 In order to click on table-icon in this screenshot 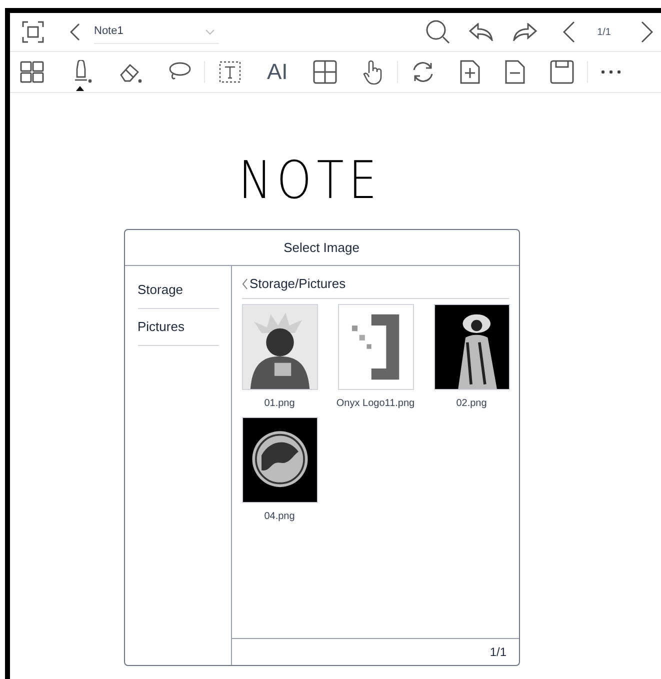, I will do `click(324, 72)`.